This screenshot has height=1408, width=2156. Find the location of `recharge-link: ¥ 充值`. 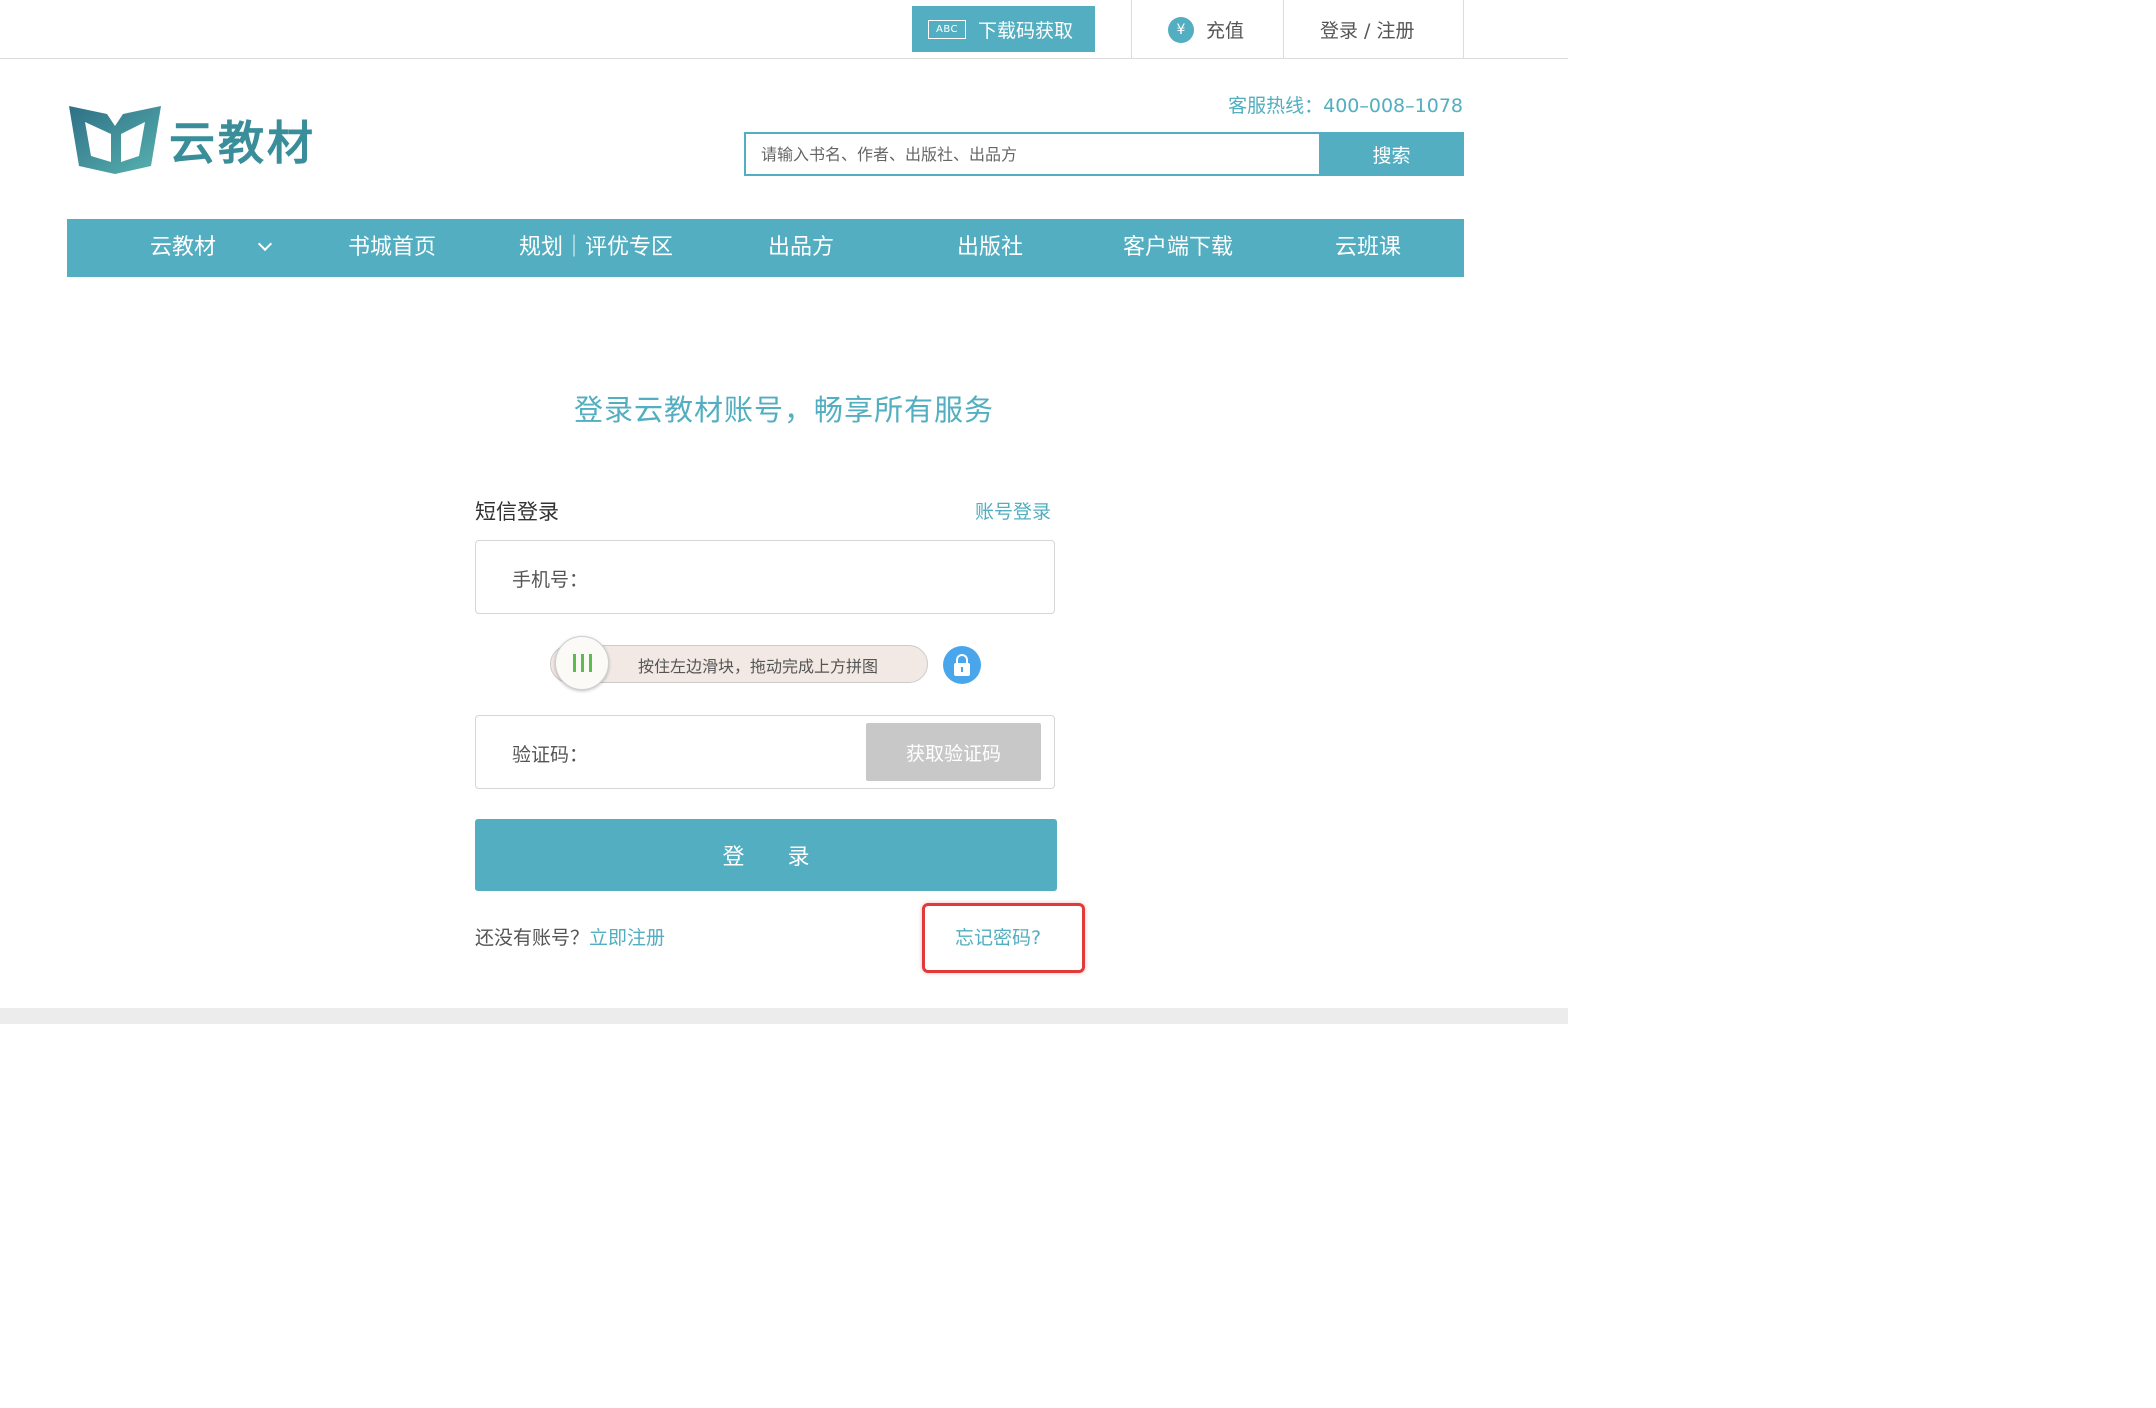

recharge-link: ¥ 充值 is located at coordinates (1206, 29).